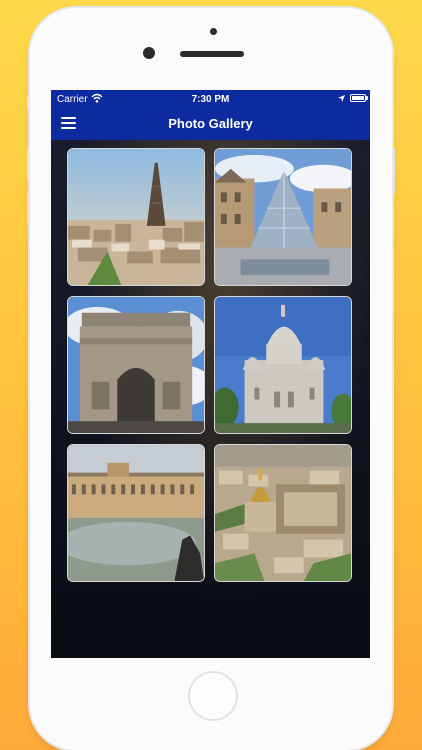 The image size is (422, 750). What do you see at coordinates (358, 98) in the screenshot?
I see `battery-icon` at bounding box center [358, 98].